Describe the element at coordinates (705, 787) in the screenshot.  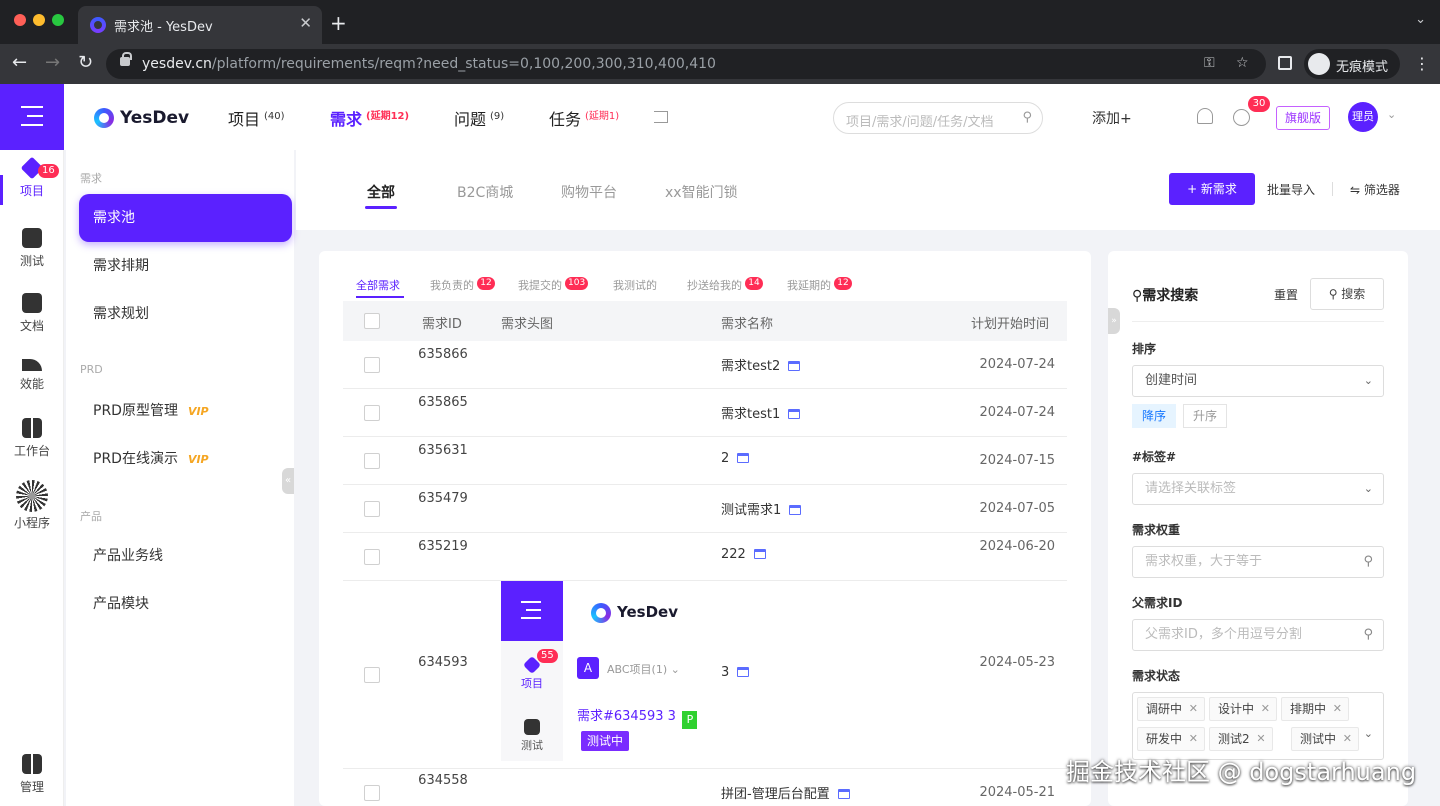
I see `table-row: 634558 拼团-管理后台配置 2024-05-21` at that location.